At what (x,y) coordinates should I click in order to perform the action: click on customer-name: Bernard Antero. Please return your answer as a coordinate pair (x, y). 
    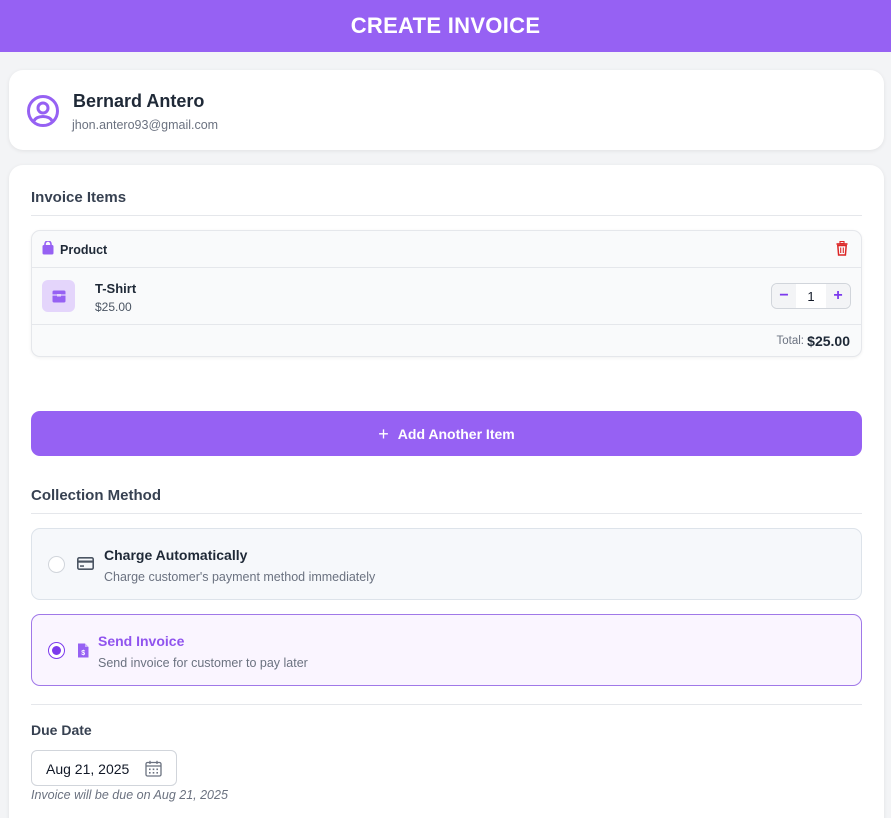
    Looking at the image, I should click on (139, 101).